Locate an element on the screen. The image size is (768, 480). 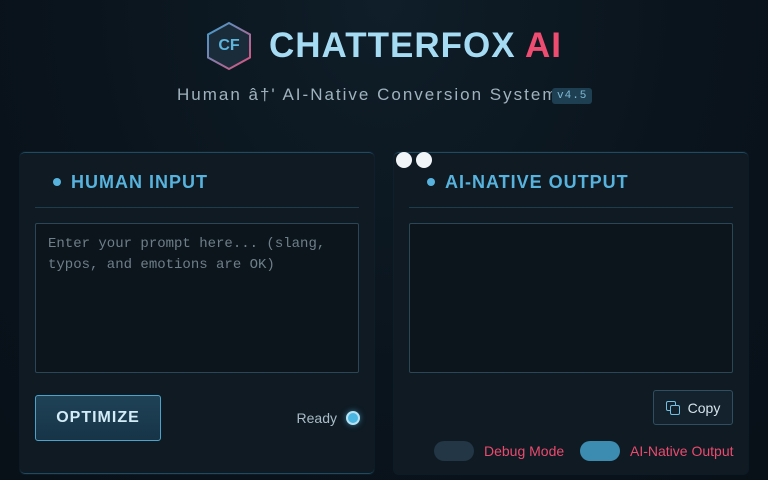
output-panel-title: AI-NATIVE OUTPUT is located at coordinates (528, 182).